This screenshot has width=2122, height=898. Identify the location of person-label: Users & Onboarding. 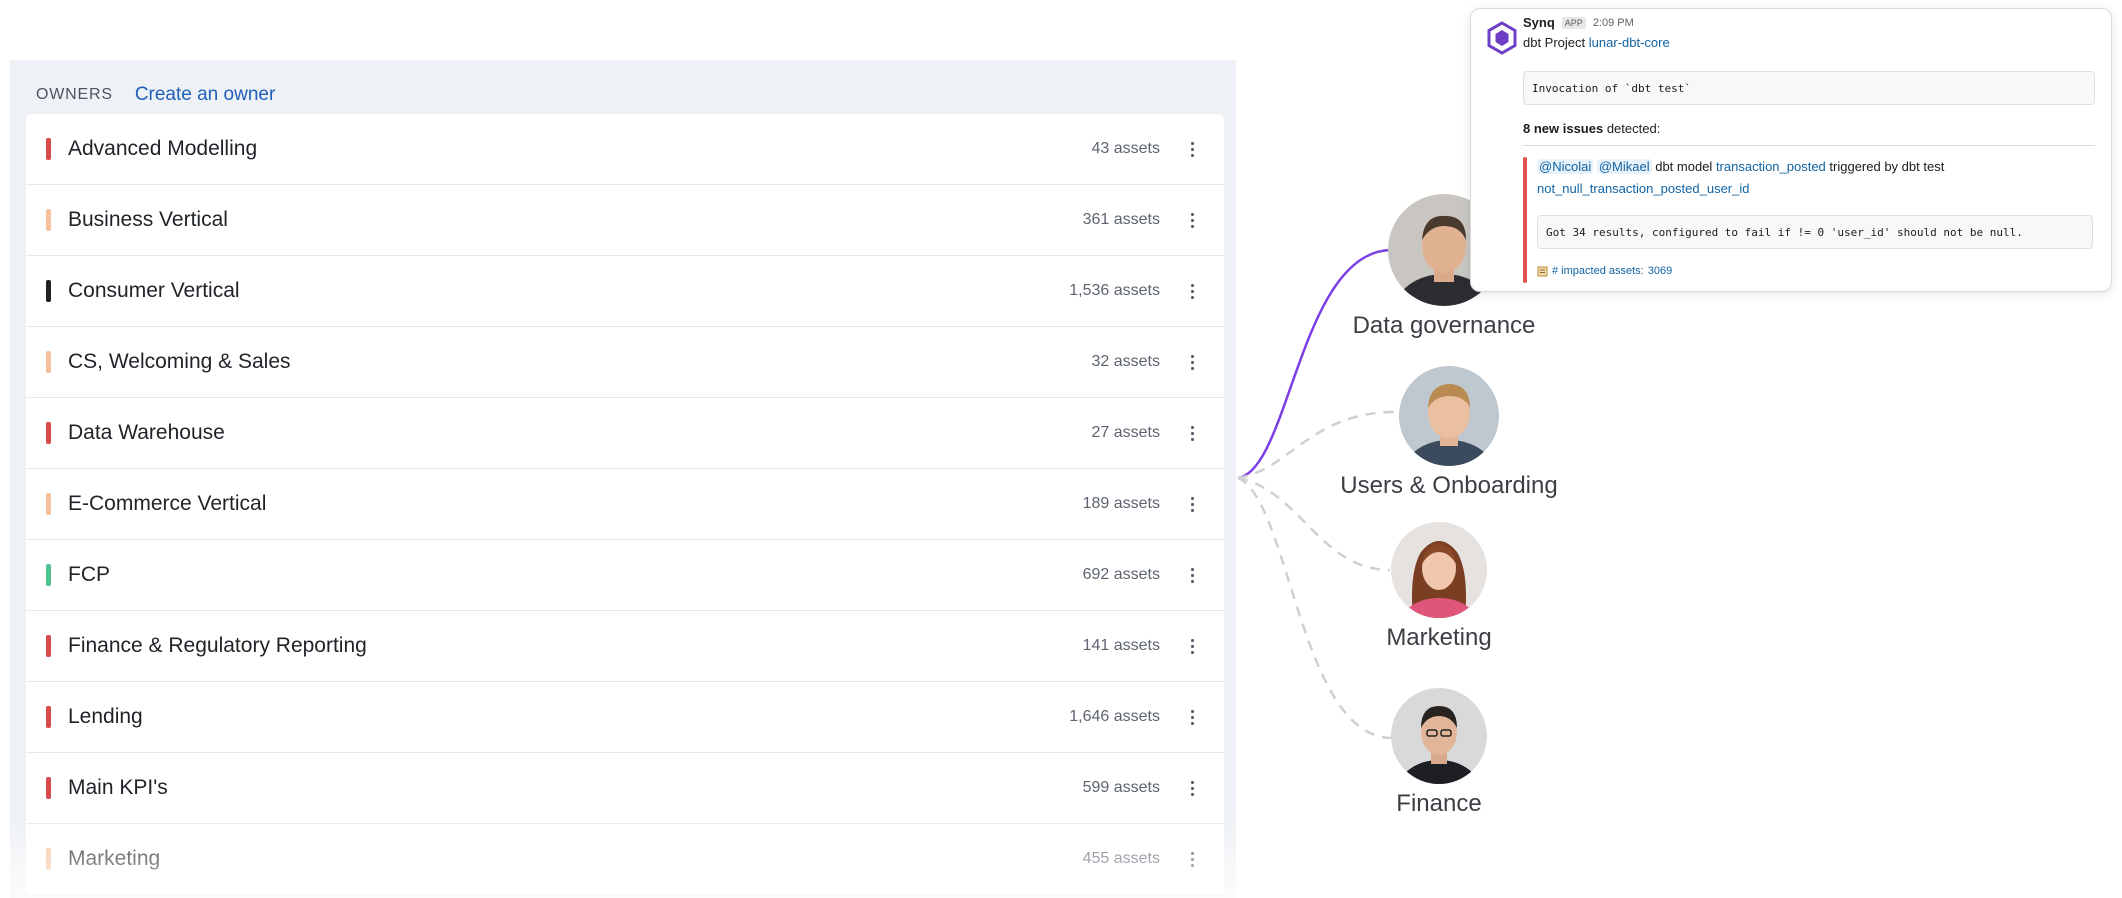
(1449, 485).